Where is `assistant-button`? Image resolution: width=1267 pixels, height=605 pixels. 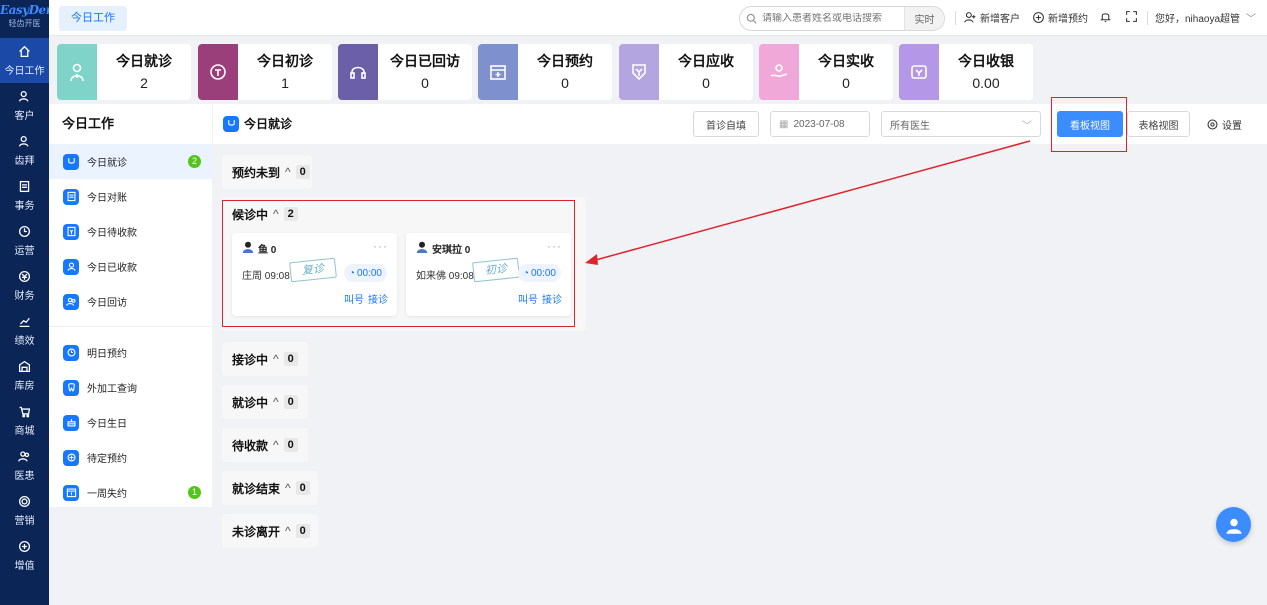 assistant-button is located at coordinates (1233, 524).